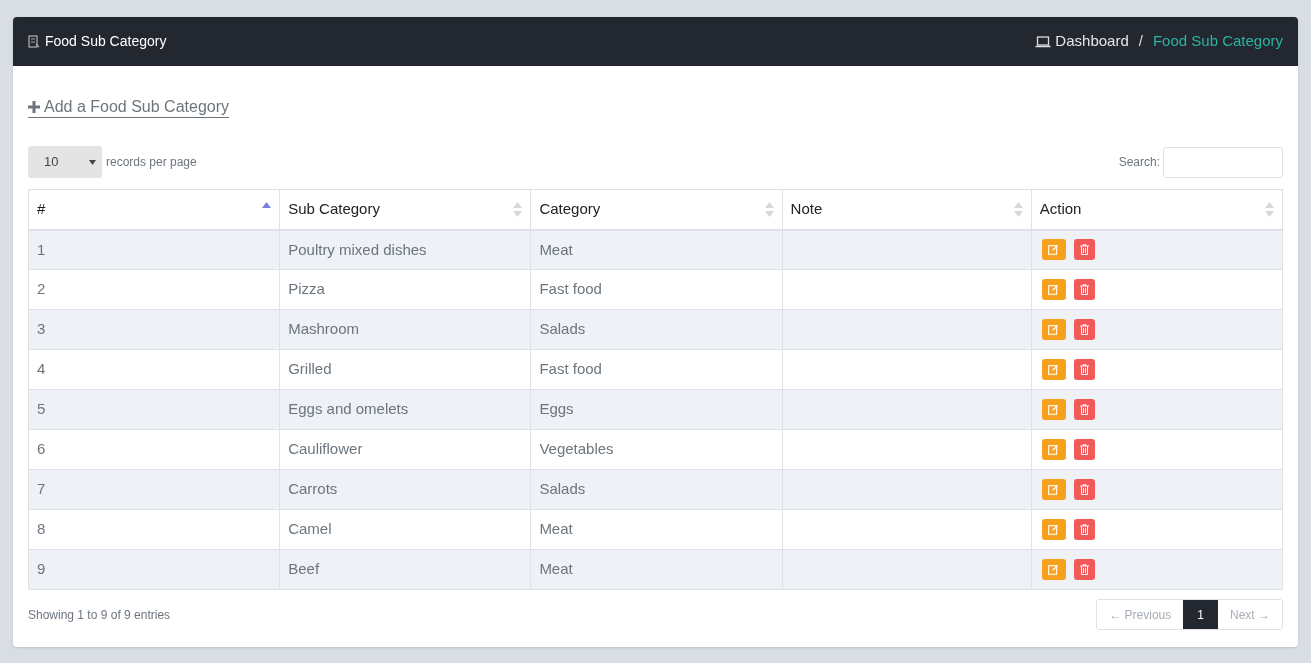 The image size is (1311, 663). Describe the element at coordinates (405, 329) in the screenshot. I see `table-cell: Mashroom` at that location.